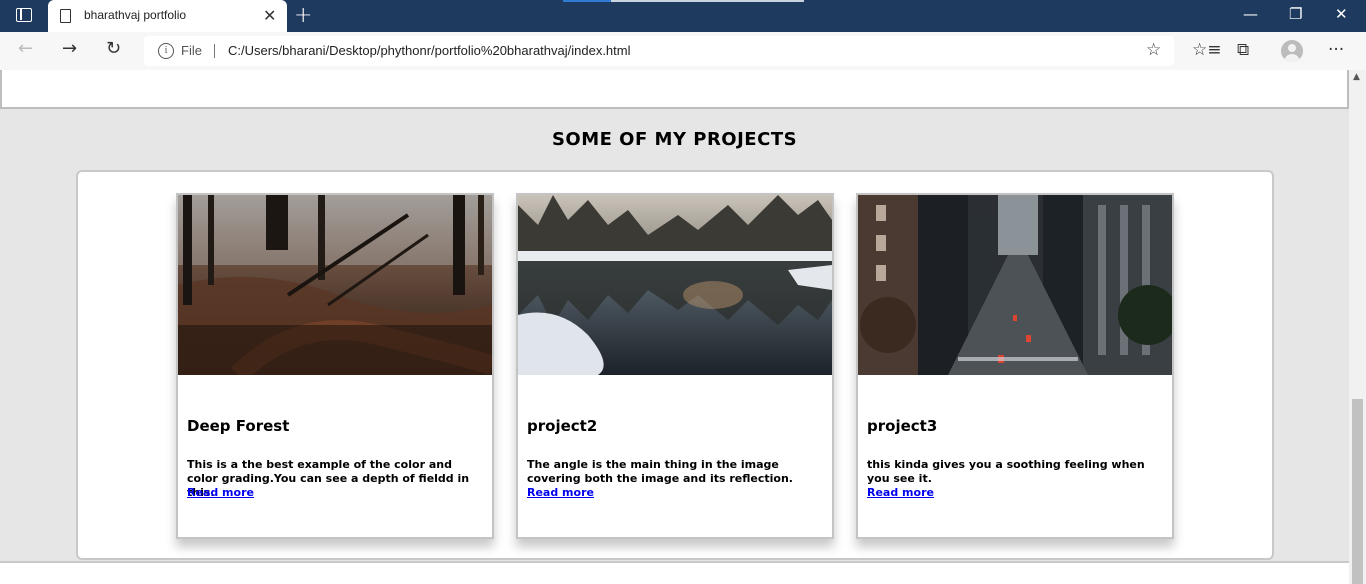 The width and height of the screenshot is (1366, 584). What do you see at coordinates (1153, 50) in the screenshot?
I see `add-favorite-icon: ☆` at bounding box center [1153, 50].